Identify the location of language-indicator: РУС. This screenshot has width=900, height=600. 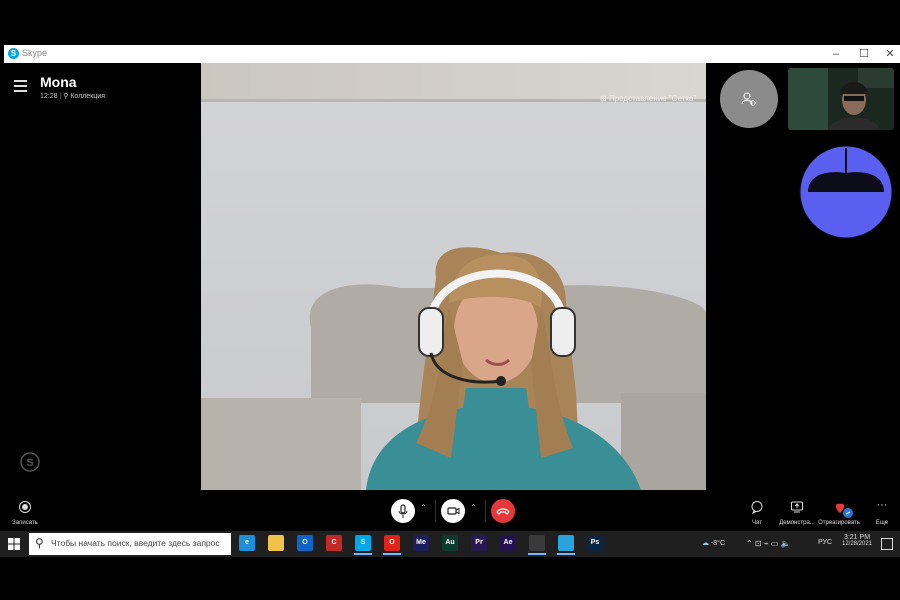
(825, 542).